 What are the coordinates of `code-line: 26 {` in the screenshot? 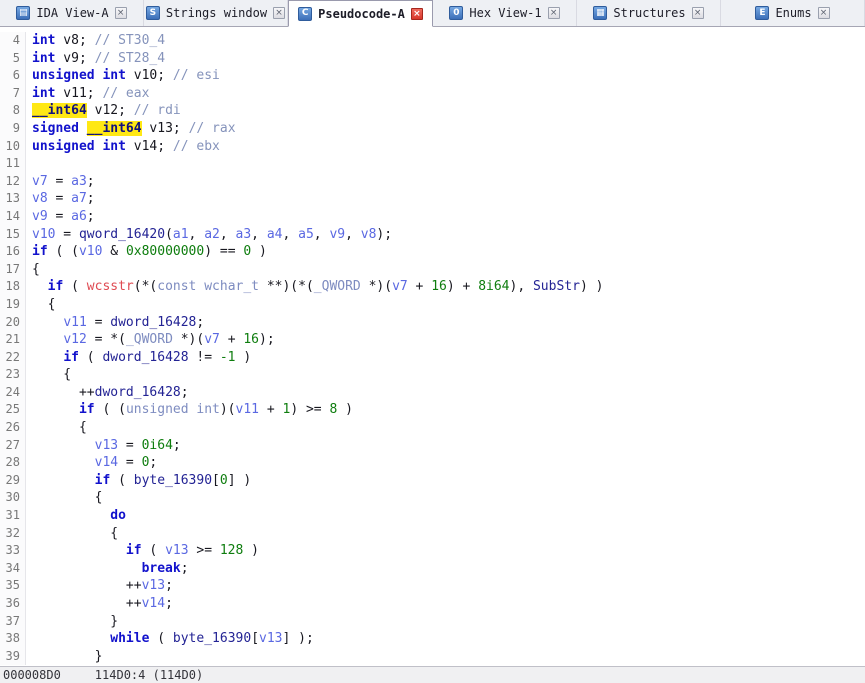 It's located at (432, 428).